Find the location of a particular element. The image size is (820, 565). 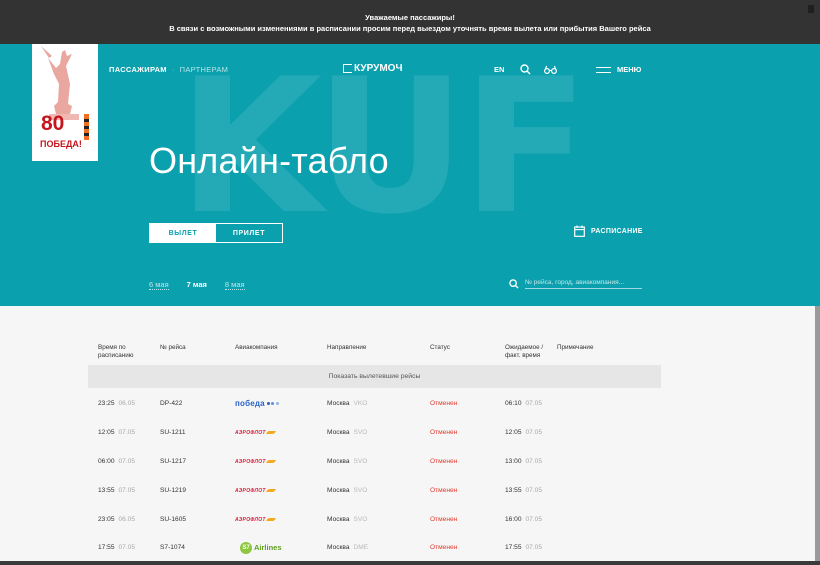

show-past-flights-button: Показать вылетевшие рейсы is located at coordinates (374, 376).